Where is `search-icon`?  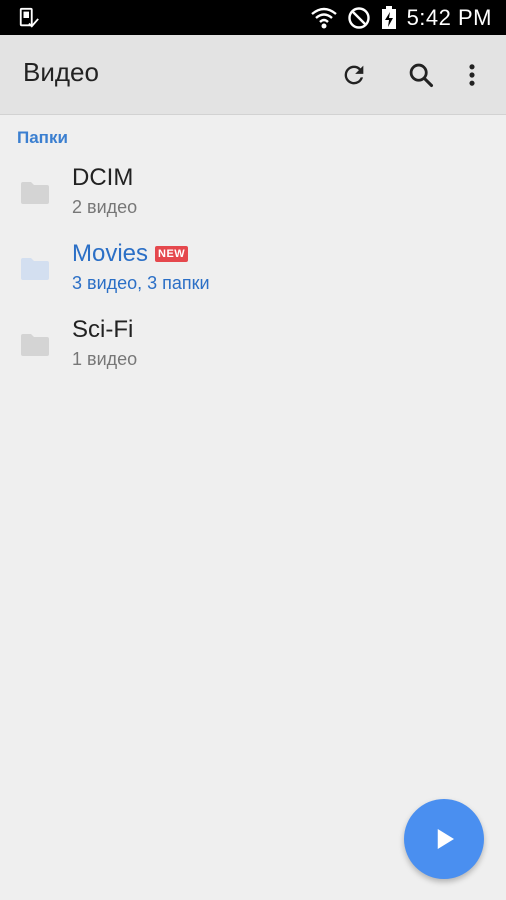 search-icon is located at coordinates (421, 75).